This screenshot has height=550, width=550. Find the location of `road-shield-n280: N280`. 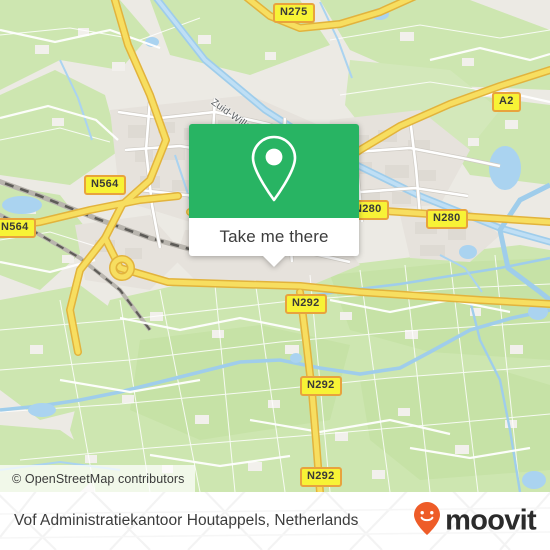

road-shield-n280: N280 is located at coordinates (447, 219).